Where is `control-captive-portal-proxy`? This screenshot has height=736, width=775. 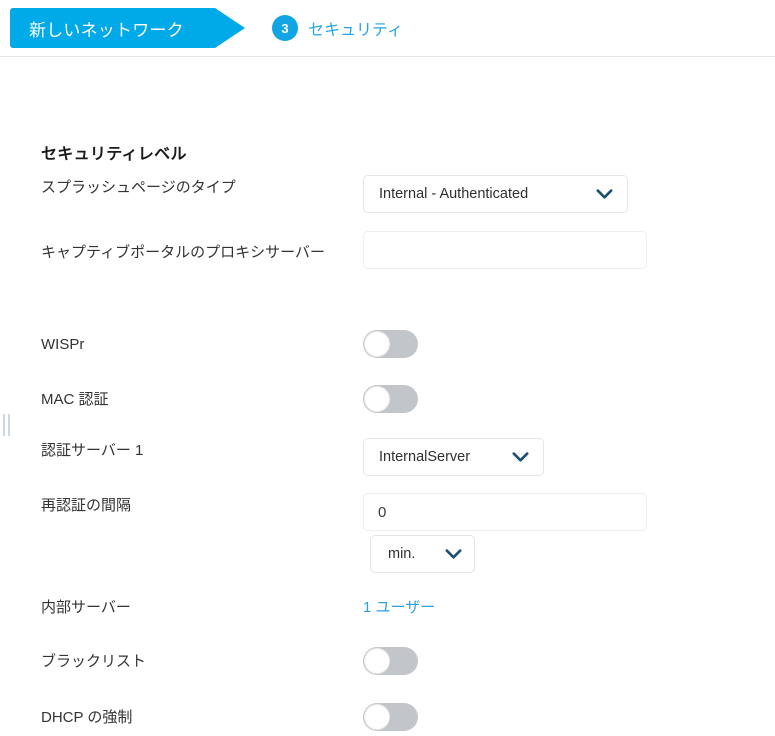
control-captive-portal-proxy is located at coordinates (505, 250).